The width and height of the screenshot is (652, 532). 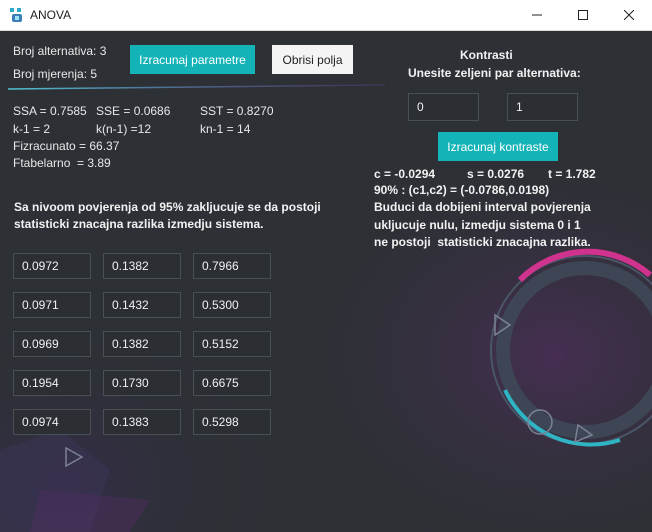 I want to click on df-between-value: k-1 = 2, so click(x=32, y=129).